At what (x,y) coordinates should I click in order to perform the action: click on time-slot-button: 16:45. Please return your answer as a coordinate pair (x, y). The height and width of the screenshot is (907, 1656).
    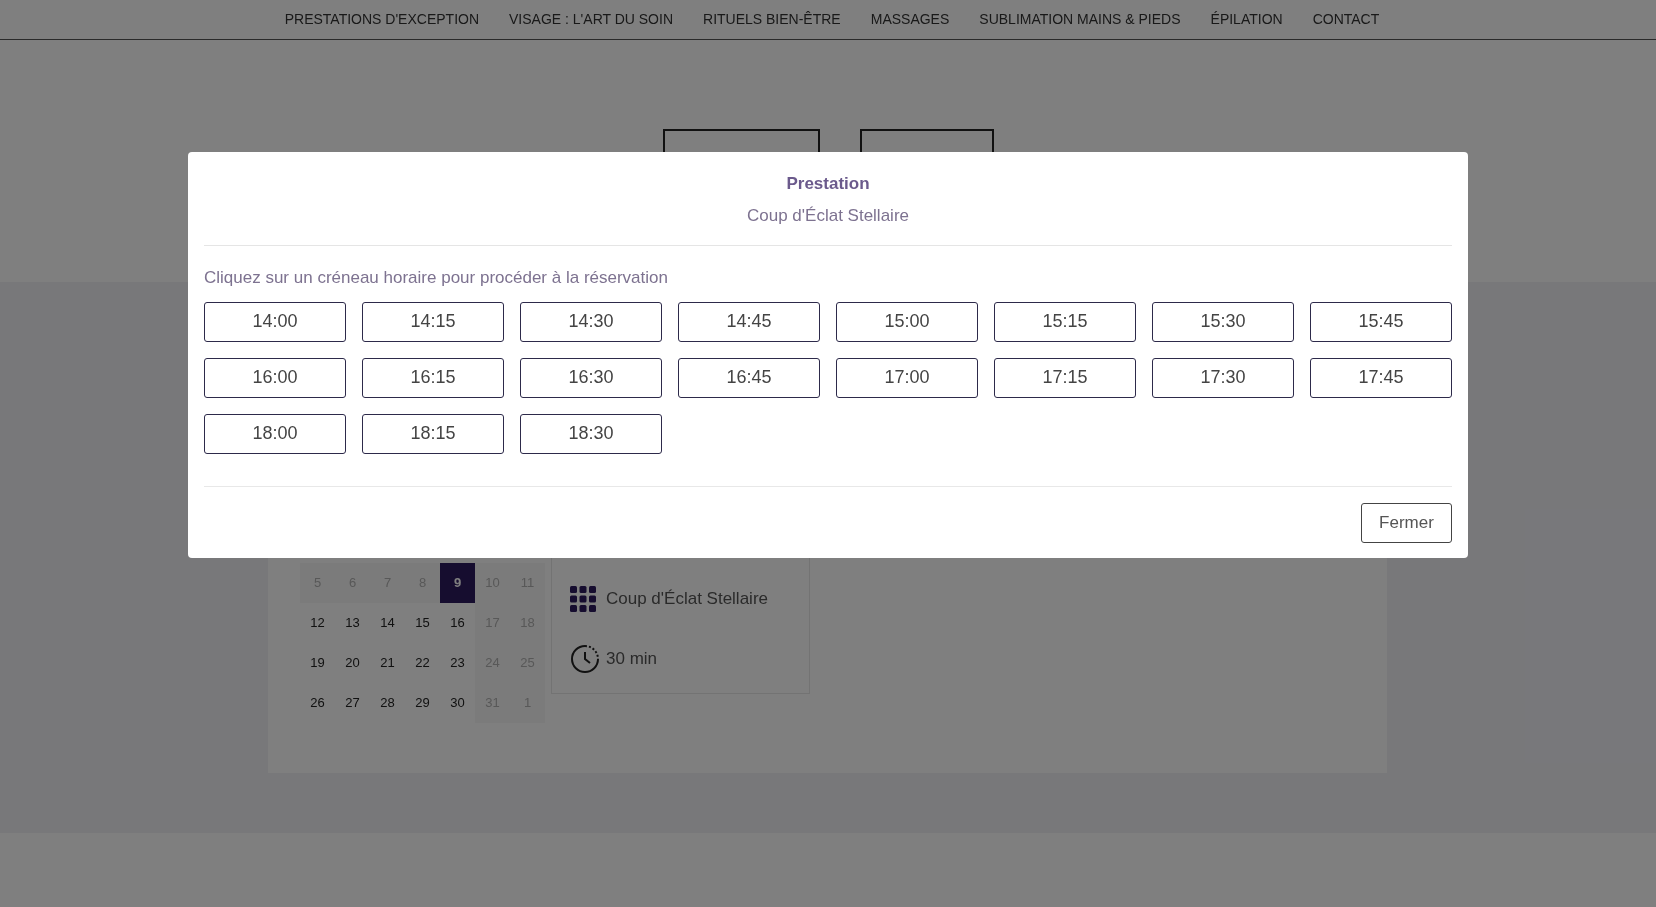
    Looking at the image, I should click on (749, 377).